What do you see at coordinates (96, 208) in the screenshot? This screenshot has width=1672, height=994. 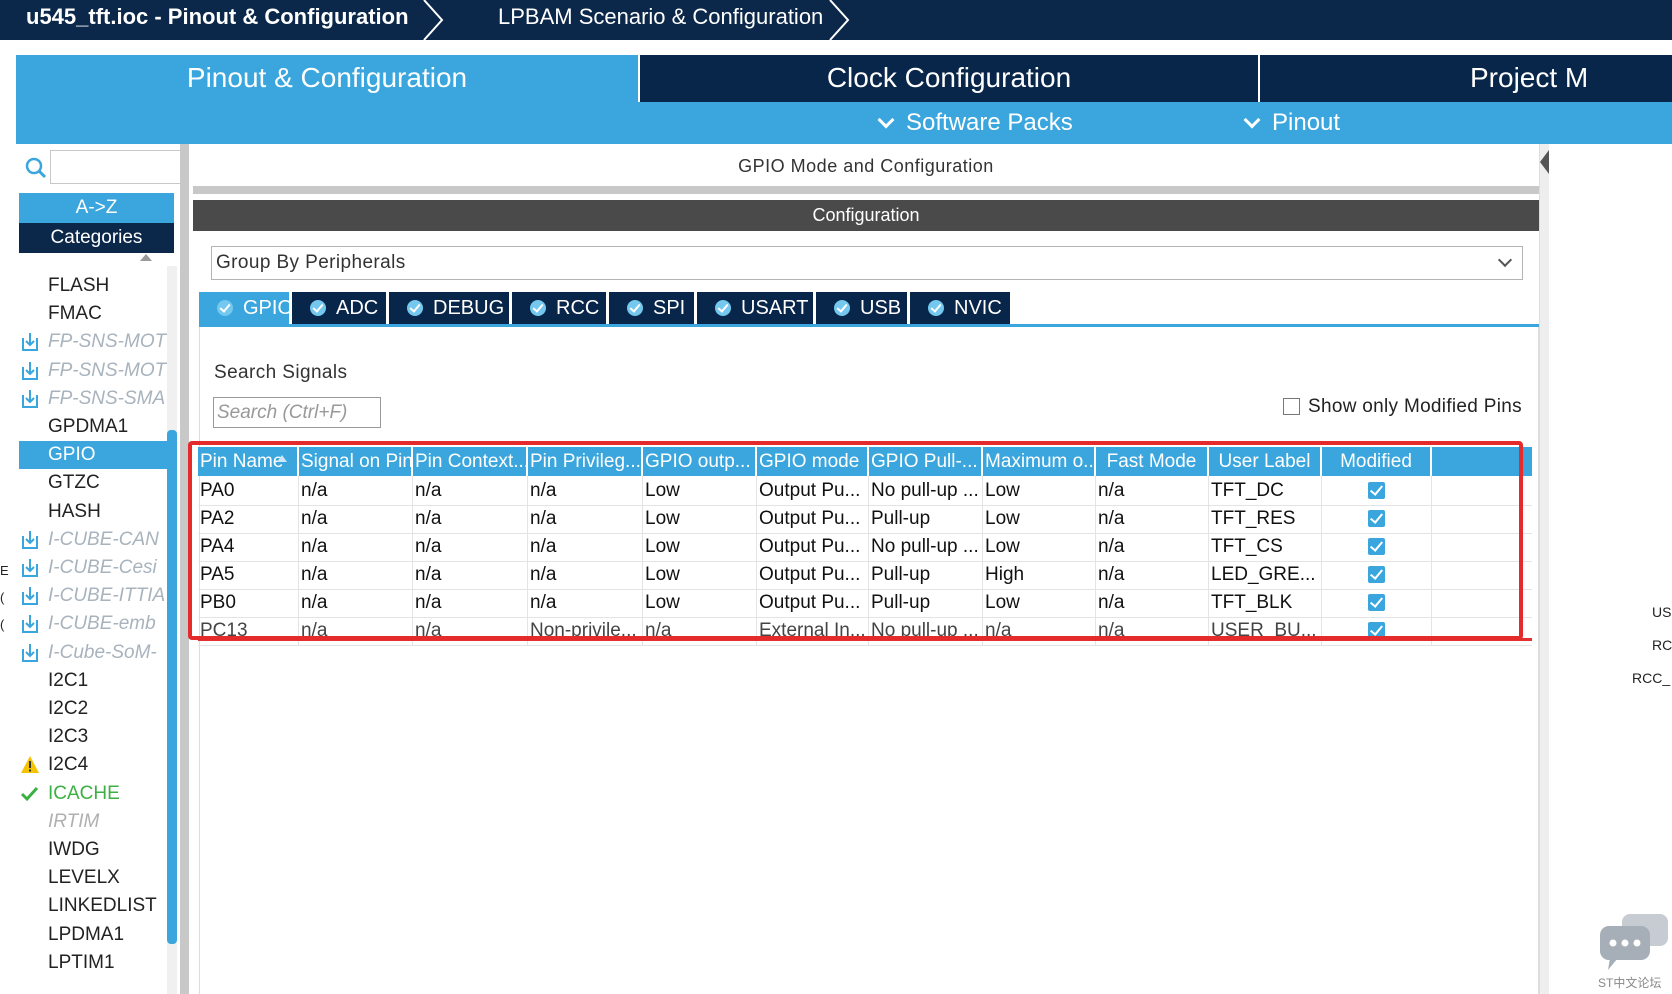 I see `sort-az-button: A->Z` at bounding box center [96, 208].